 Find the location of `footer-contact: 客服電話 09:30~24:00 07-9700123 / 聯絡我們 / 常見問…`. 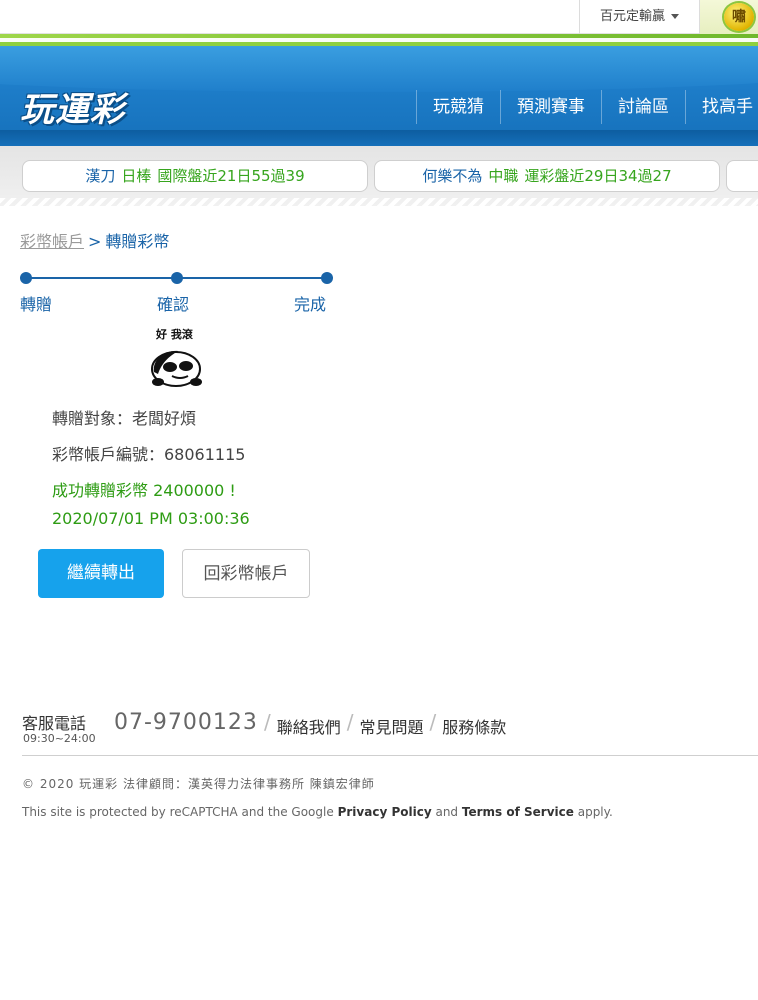

footer-contact: 客服電話 09:30~24:00 07-9700123 / 聯絡我們 / 常見問… is located at coordinates (390, 733).